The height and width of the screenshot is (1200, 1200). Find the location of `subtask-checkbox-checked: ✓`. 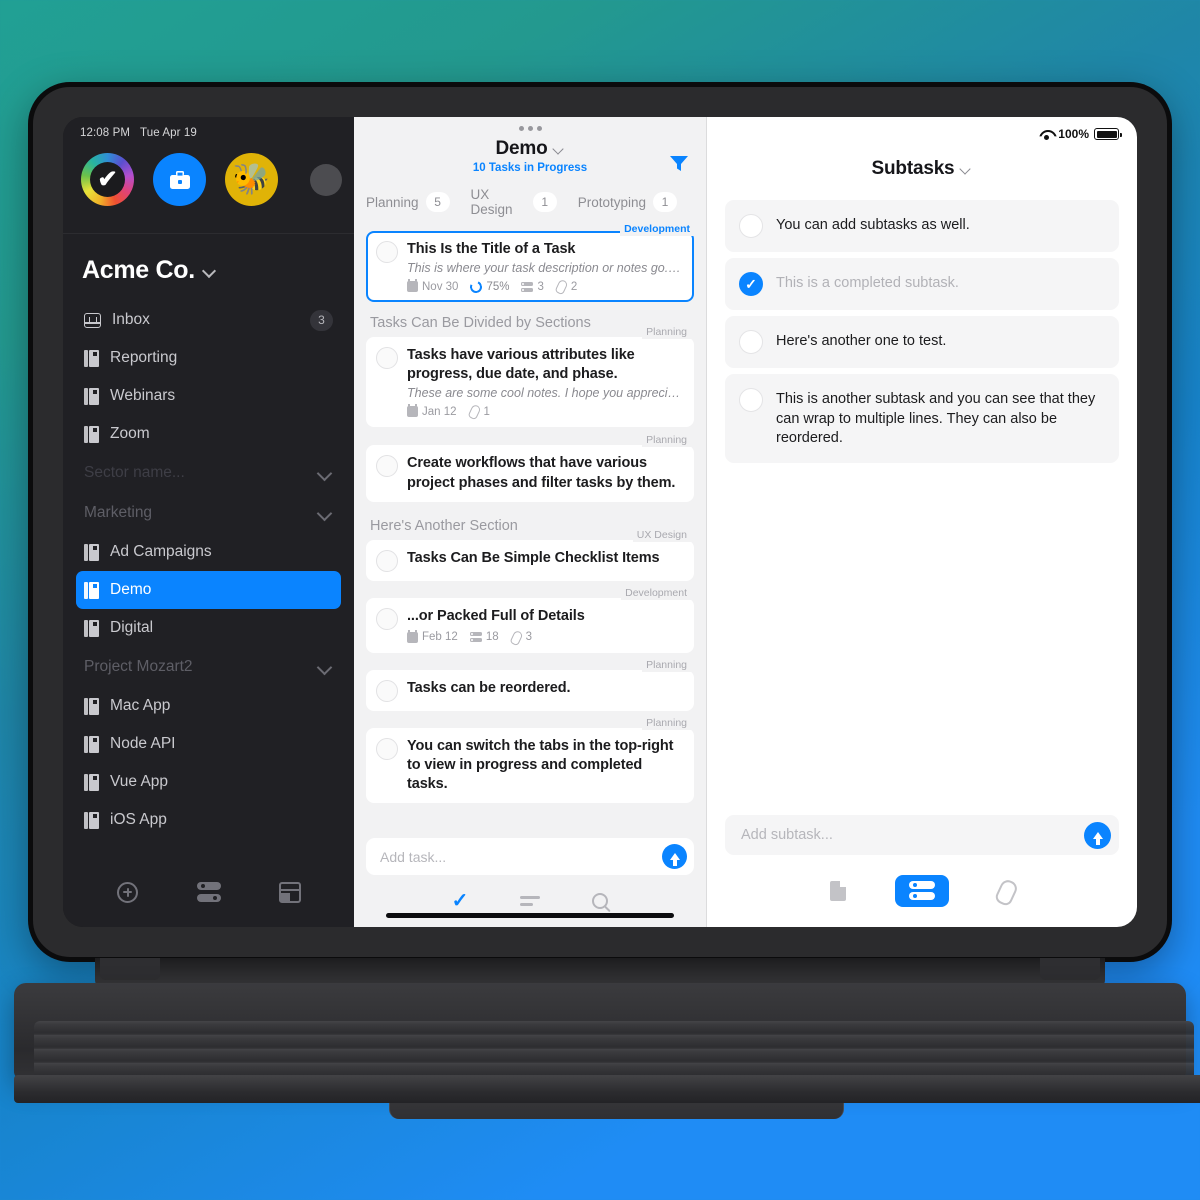

subtask-checkbox-checked: ✓ is located at coordinates (751, 284).